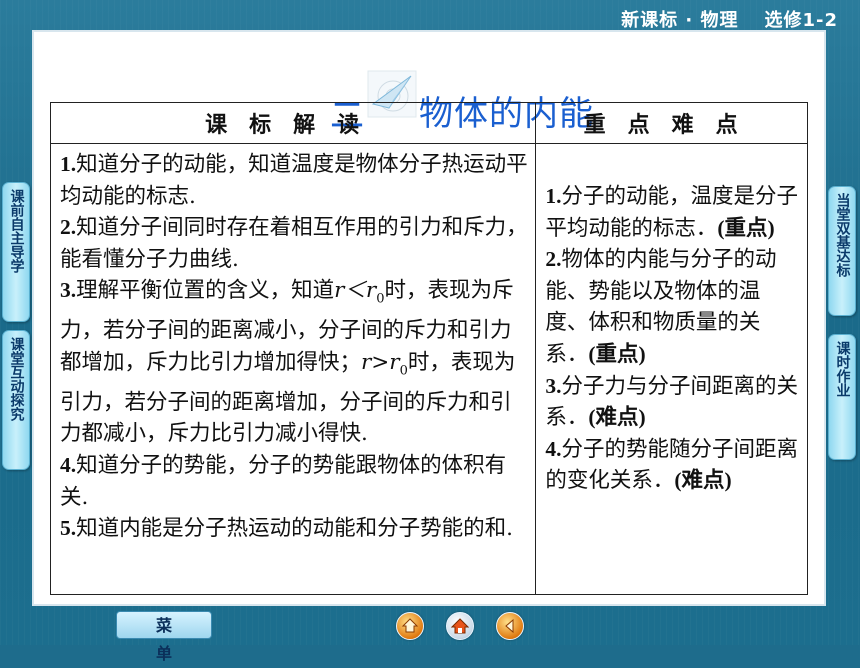 Image resolution: width=860 pixels, height=668 pixels. I want to click on home-icon, so click(410, 626).